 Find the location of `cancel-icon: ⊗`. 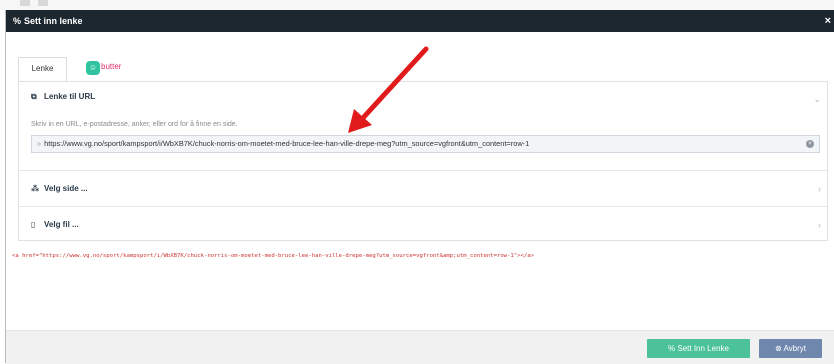

cancel-icon: ⊗ is located at coordinates (778, 348).